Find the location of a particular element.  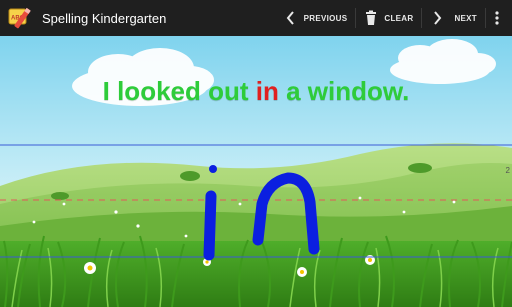

overflow-menu-icon is located at coordinates (497, 18).